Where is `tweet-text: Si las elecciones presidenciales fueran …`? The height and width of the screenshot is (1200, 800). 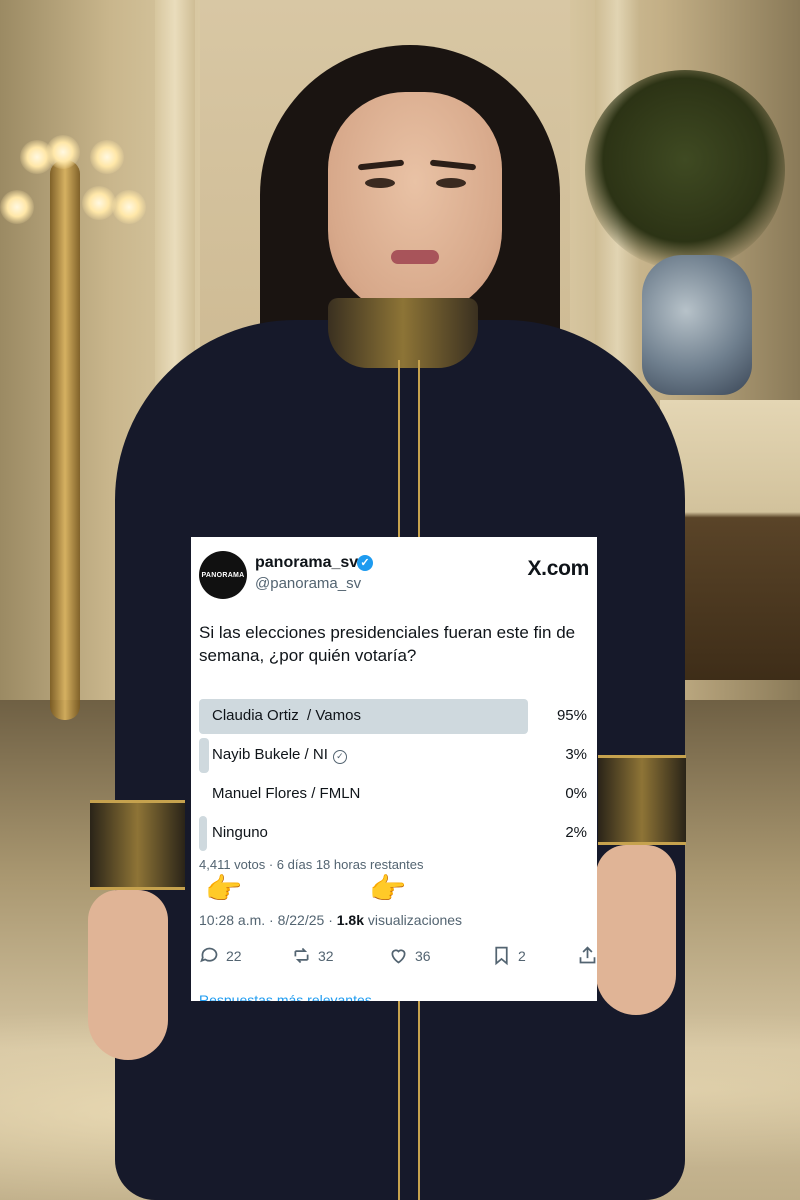
tweet-text: Si las elecciones presidenciales fueran … is located at coordinates (387, 644).